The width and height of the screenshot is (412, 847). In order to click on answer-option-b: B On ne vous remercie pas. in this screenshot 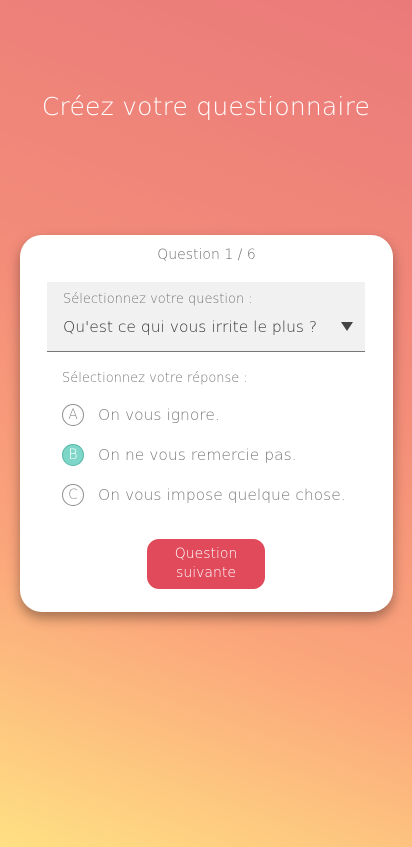, I will do `click(179, 455)`.